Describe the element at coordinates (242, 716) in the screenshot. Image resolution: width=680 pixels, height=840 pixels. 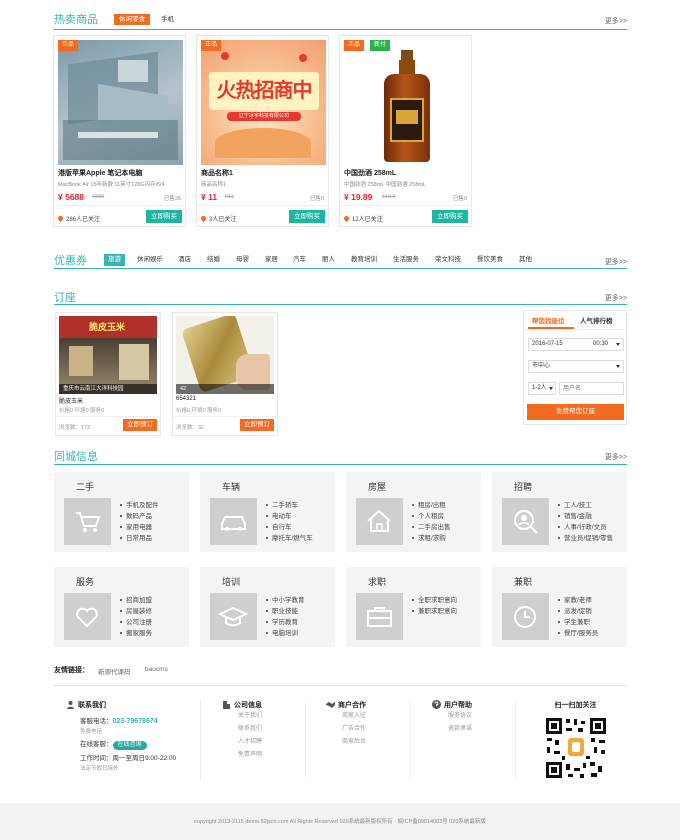
I see `footer-link: 关于我们` at that location.